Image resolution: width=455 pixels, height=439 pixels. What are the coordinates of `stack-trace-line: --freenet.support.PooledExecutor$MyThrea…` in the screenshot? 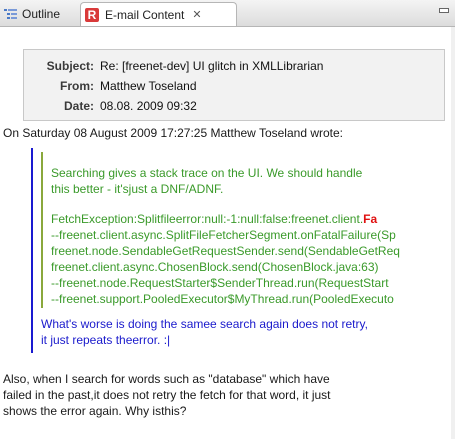 It's located at (222, 299).